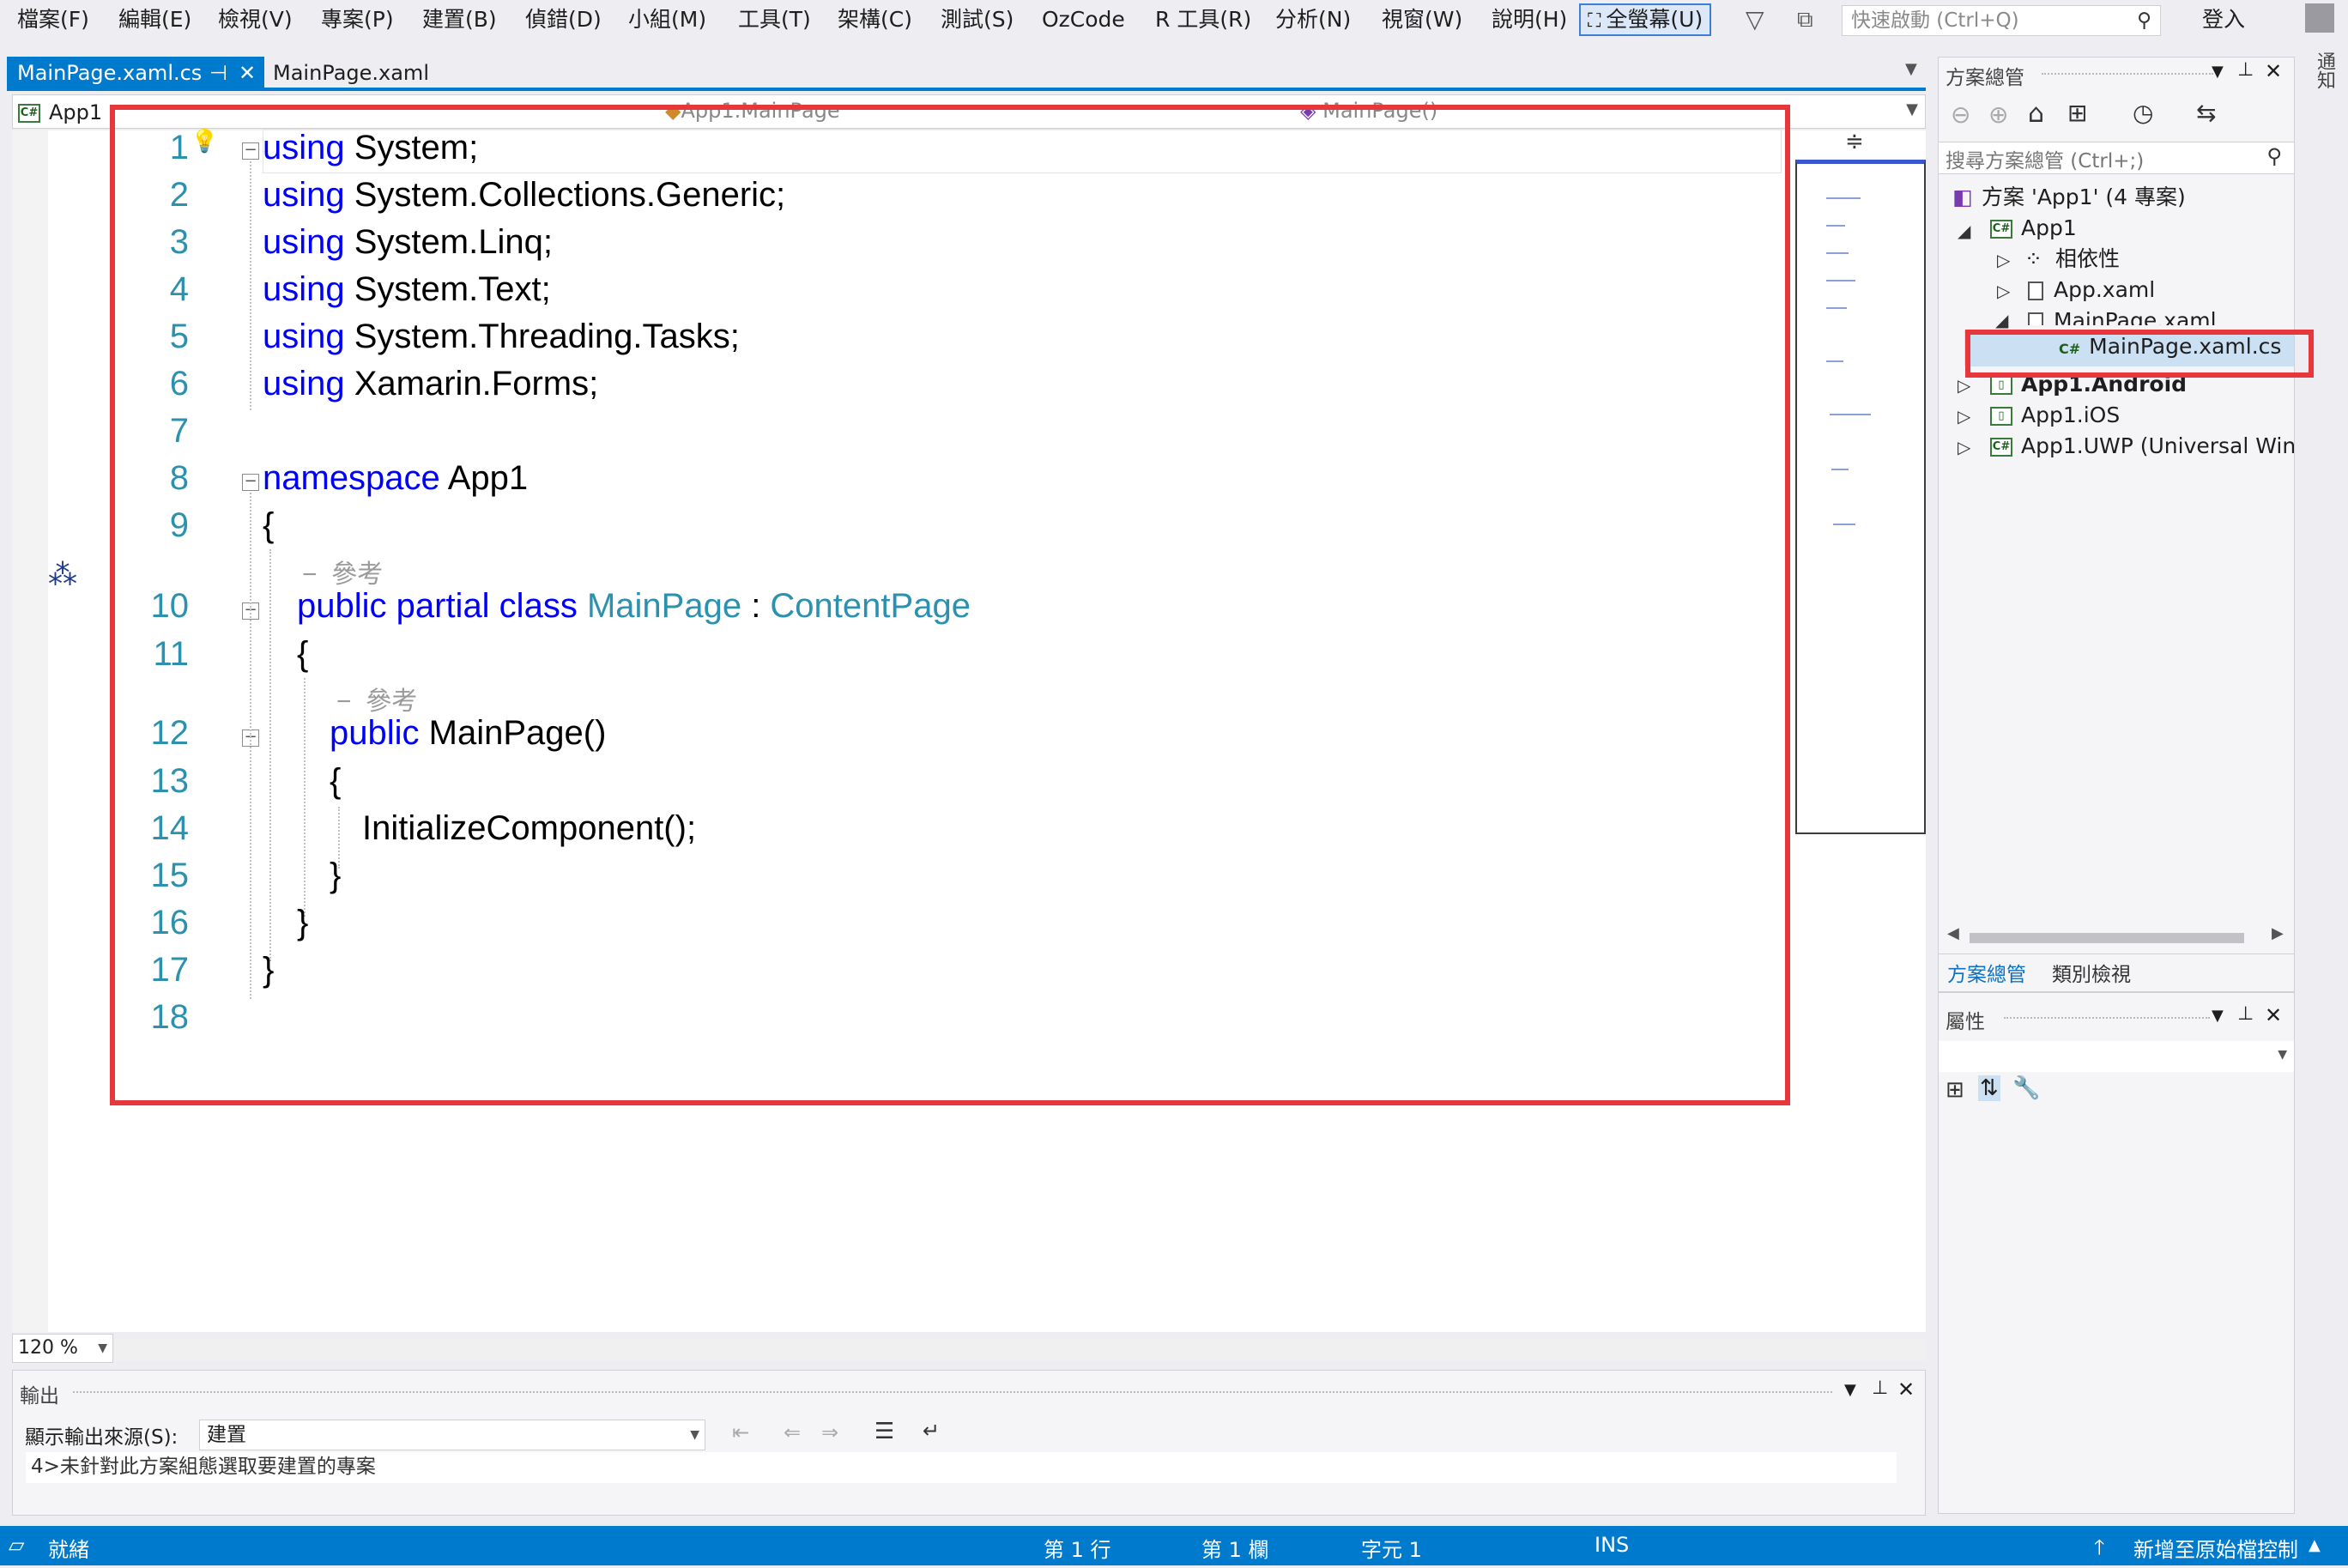  What do you see at coordinates (774, 19) in the screenshot?
I see `menu-tools: 工具(T)` at bounding box center [774, 19].